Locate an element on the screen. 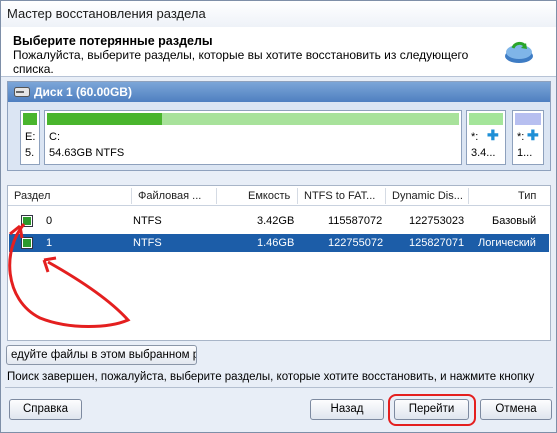  cell-type: Базовый is located at coordinates (514, 221).